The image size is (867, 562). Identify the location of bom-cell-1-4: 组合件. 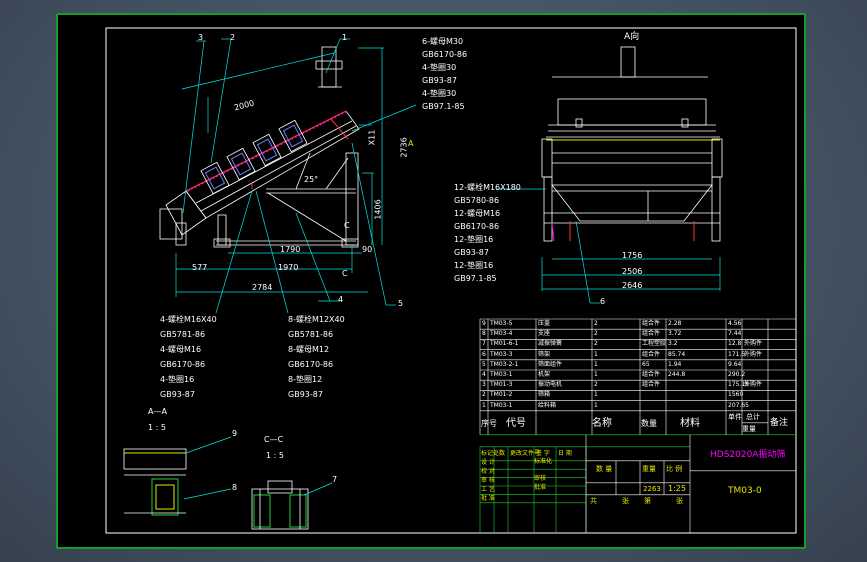
(651, 334).